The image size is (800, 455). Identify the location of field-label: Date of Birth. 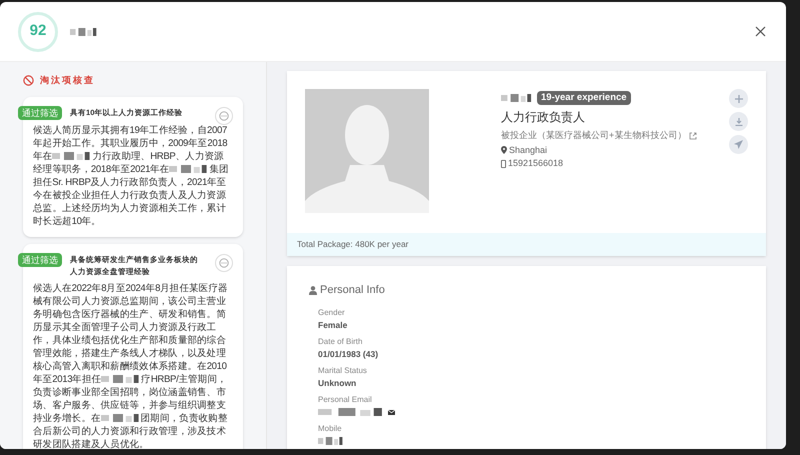
(341, 342).